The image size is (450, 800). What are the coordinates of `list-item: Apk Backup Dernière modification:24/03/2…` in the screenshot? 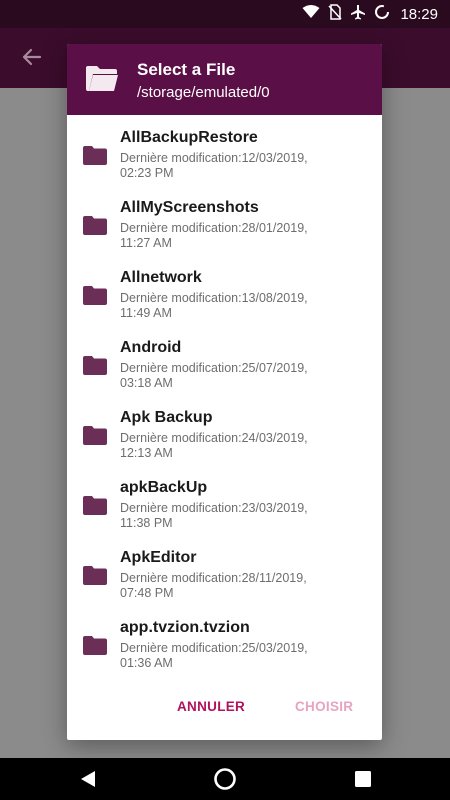 It's located at (224, 430).